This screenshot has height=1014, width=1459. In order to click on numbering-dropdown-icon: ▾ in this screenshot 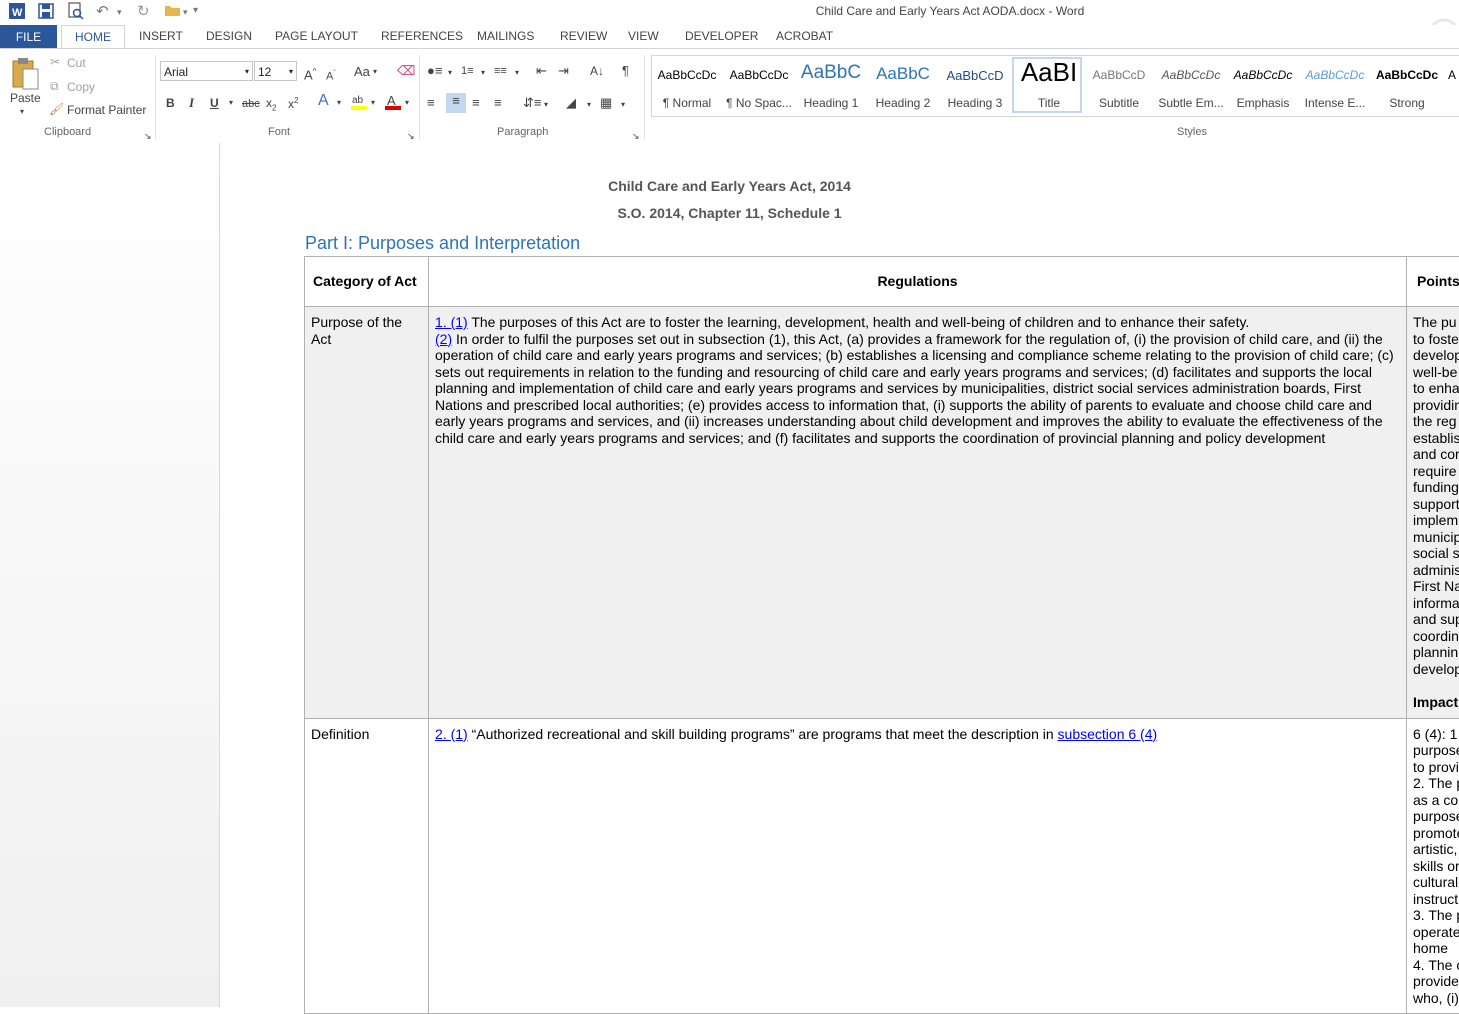, I will do `click(483, 73)`.